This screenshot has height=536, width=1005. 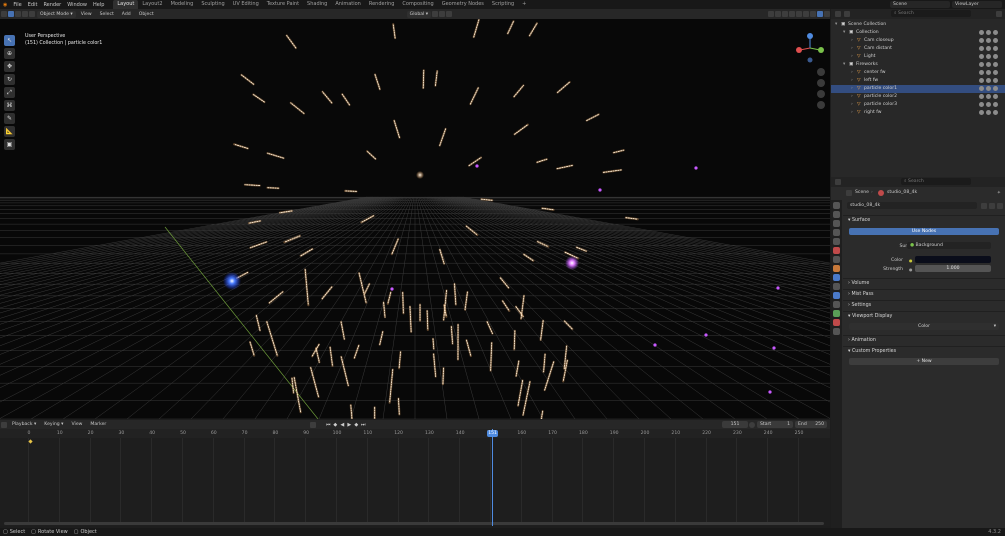 What do you see at coordinates (836, 241) in the screenshot?
I see `scene-tab-icon` at bounding box center [836, 241].